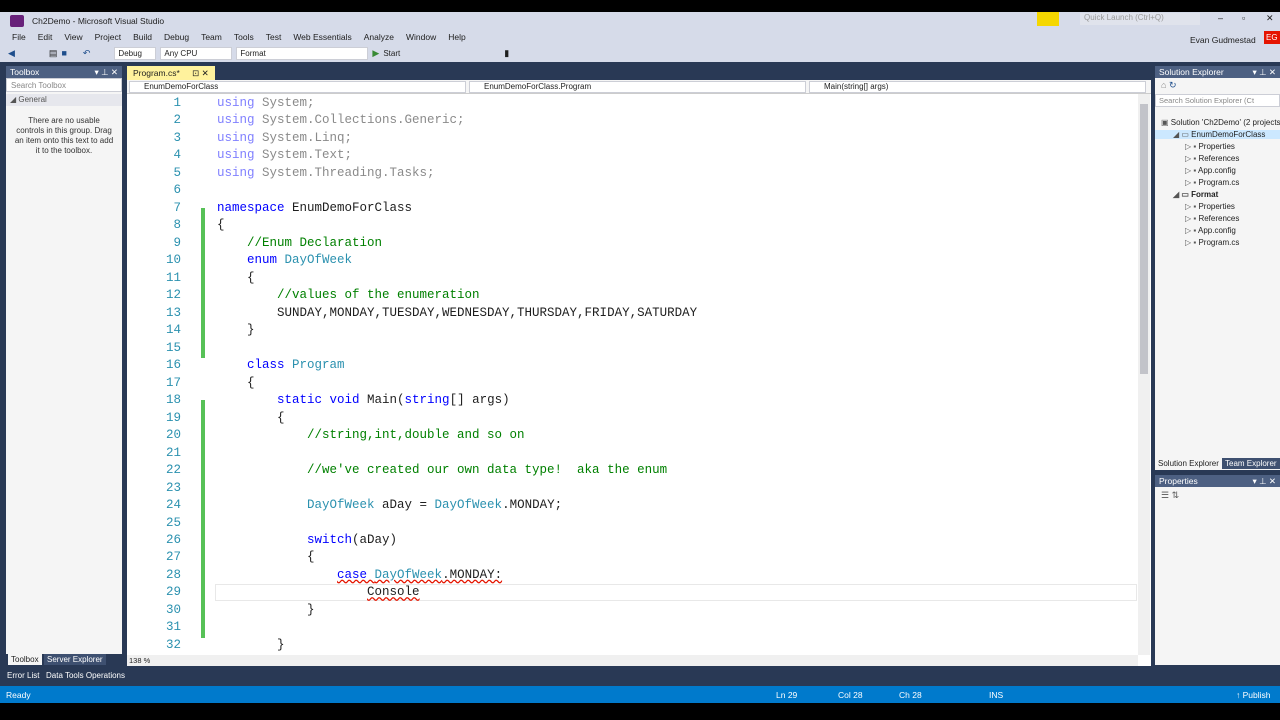  I want to click on start-button: Start, so click(391, 53).